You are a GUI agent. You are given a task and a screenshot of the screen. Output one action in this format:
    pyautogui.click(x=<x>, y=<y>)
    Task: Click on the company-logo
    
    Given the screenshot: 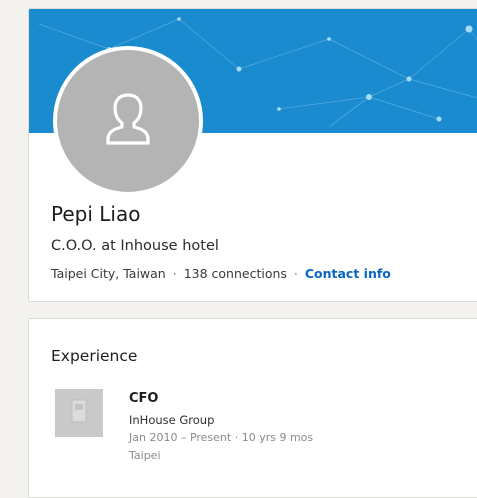 What is the action you would take?
    pyautogui.click(x=79, y=413)
    